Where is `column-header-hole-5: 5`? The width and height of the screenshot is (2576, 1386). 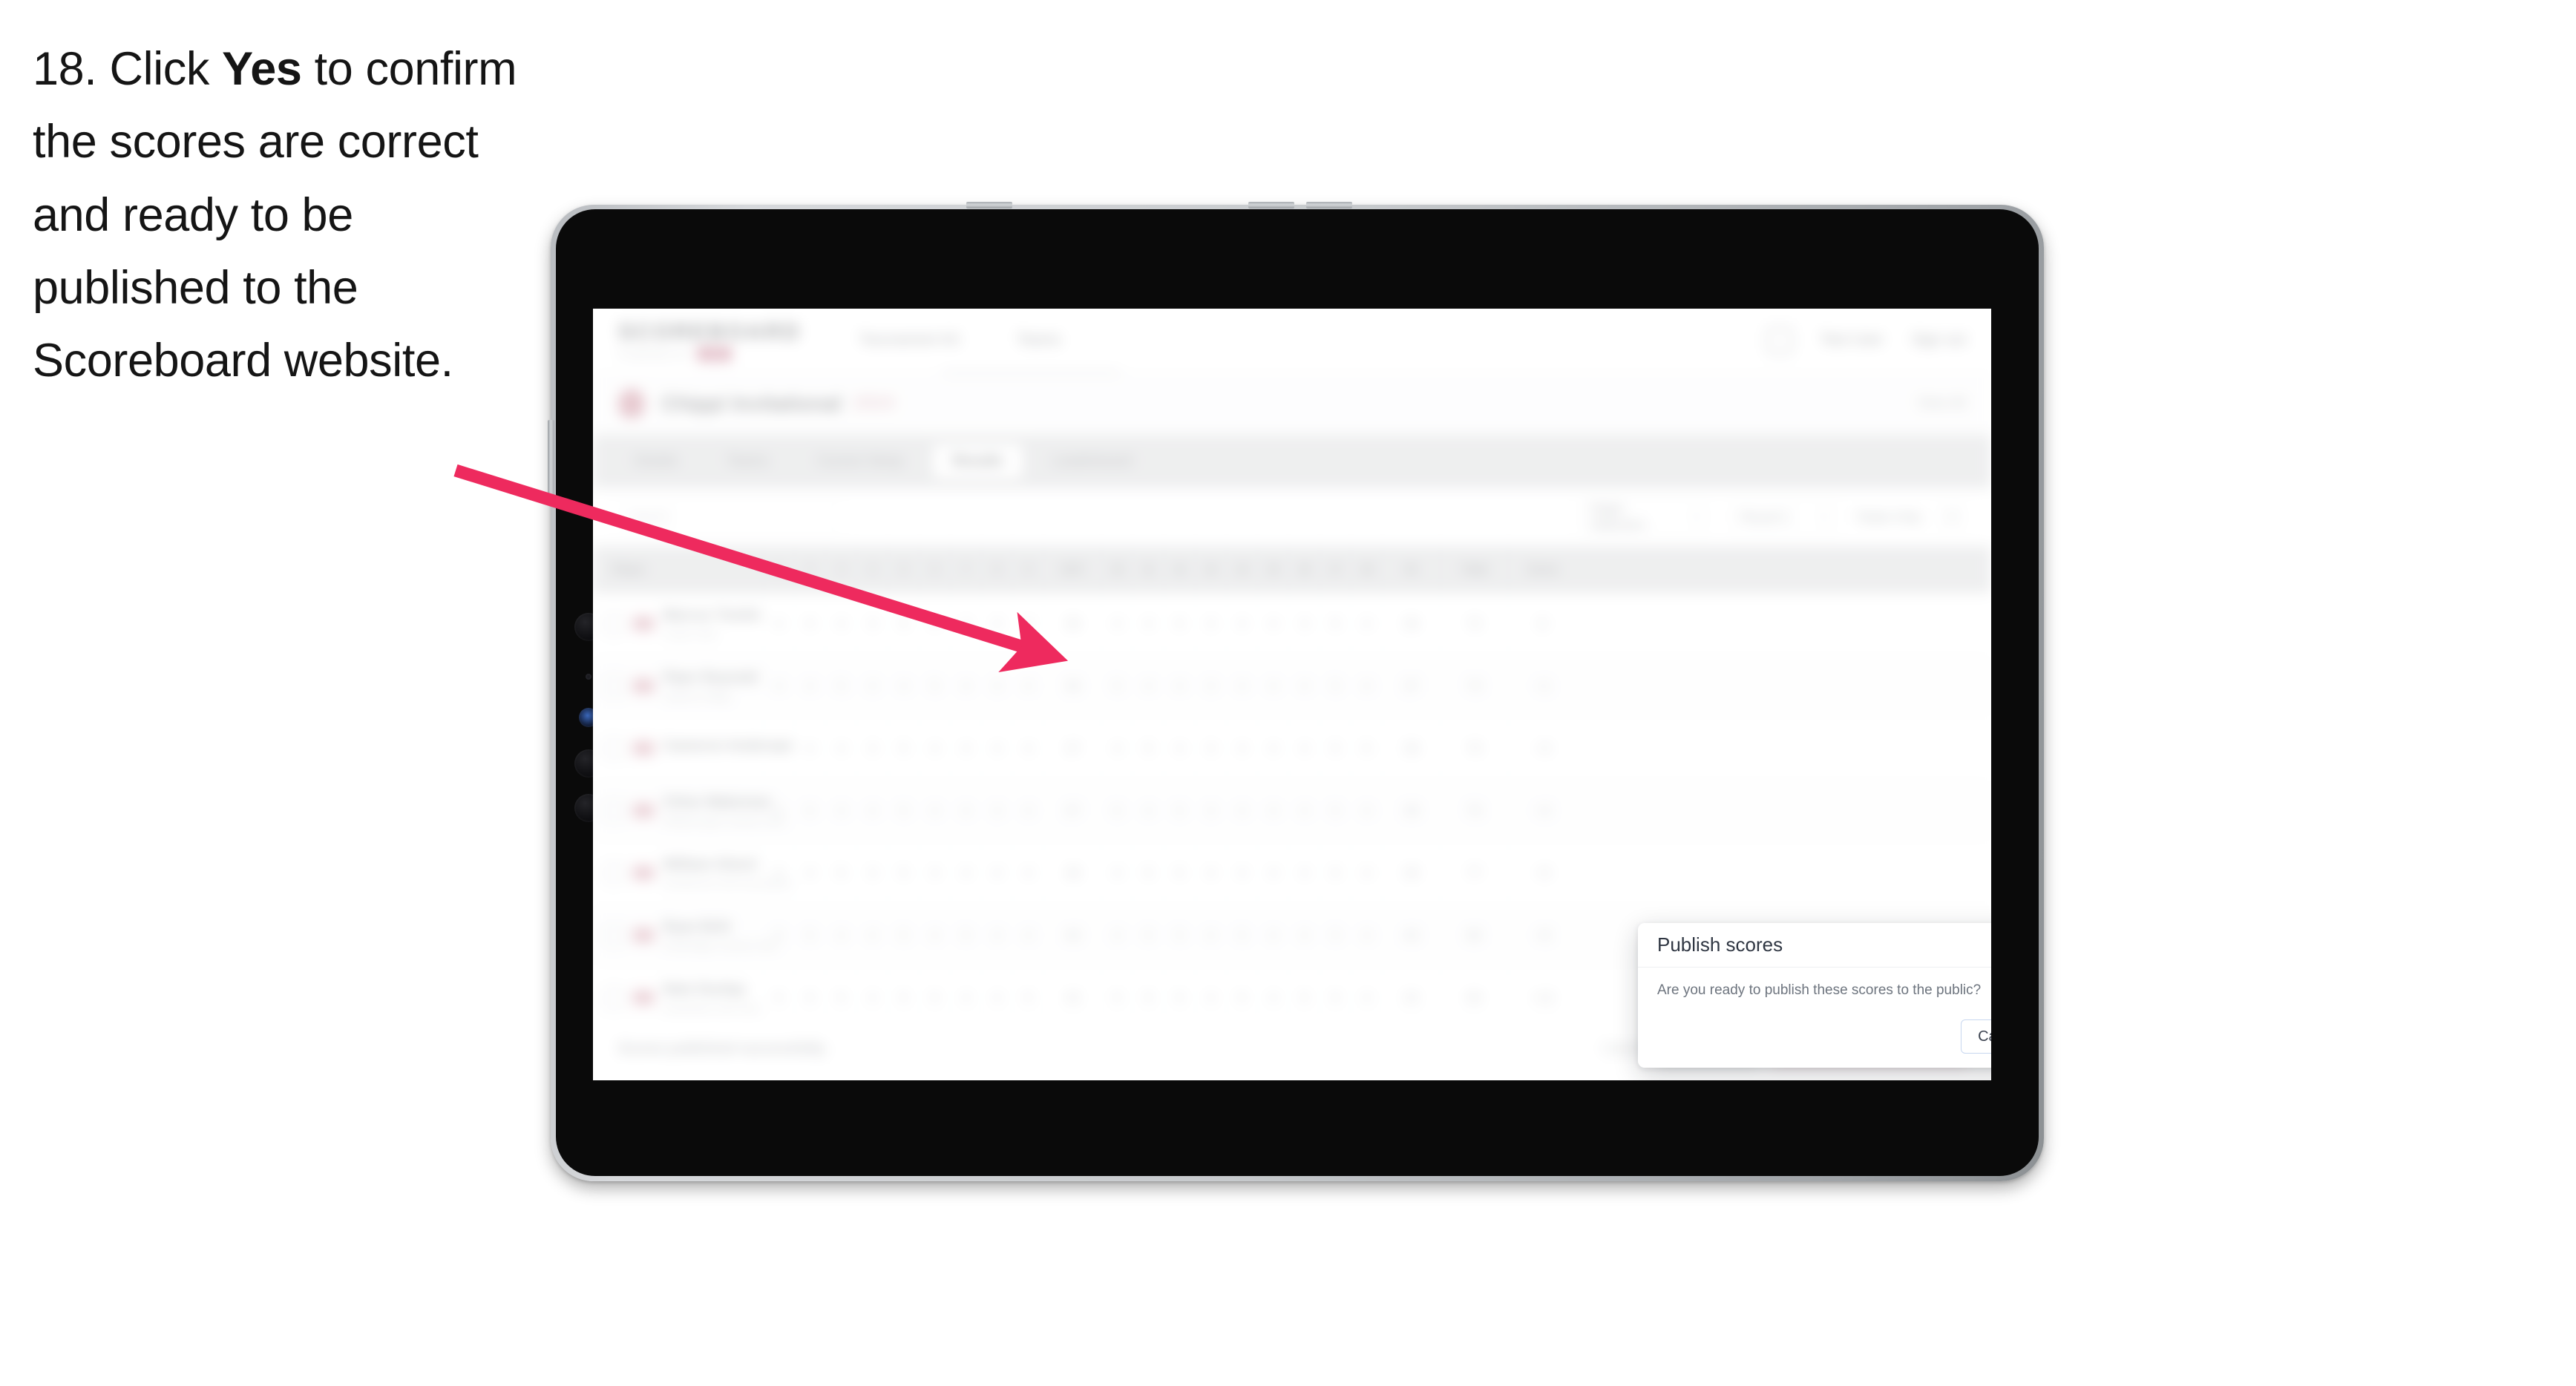
column-header-hole-5: 5 is located at coordinates (904, 569).